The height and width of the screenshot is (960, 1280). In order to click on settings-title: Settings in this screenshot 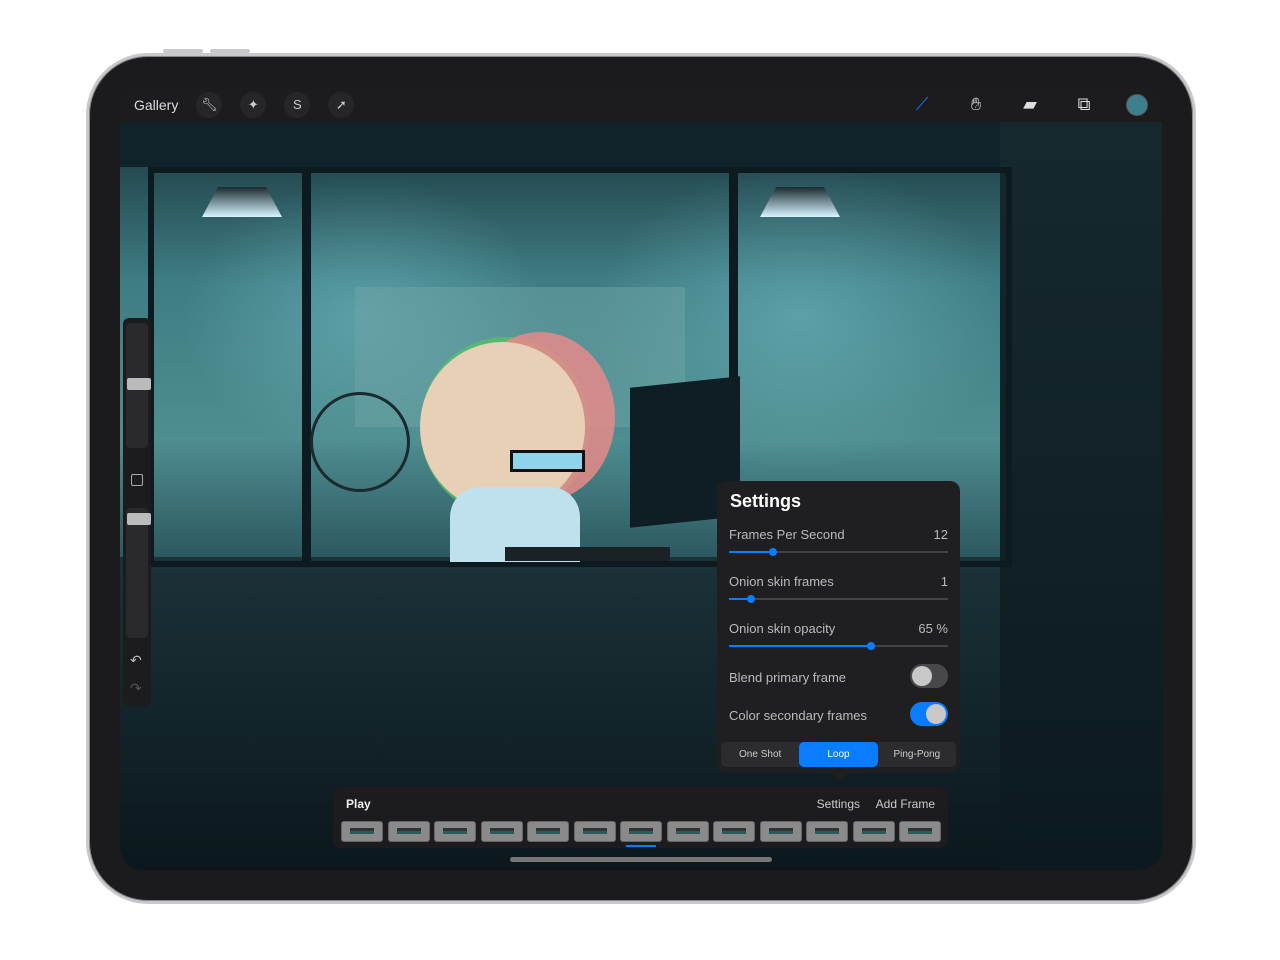, I will do `click(766, 501)`.